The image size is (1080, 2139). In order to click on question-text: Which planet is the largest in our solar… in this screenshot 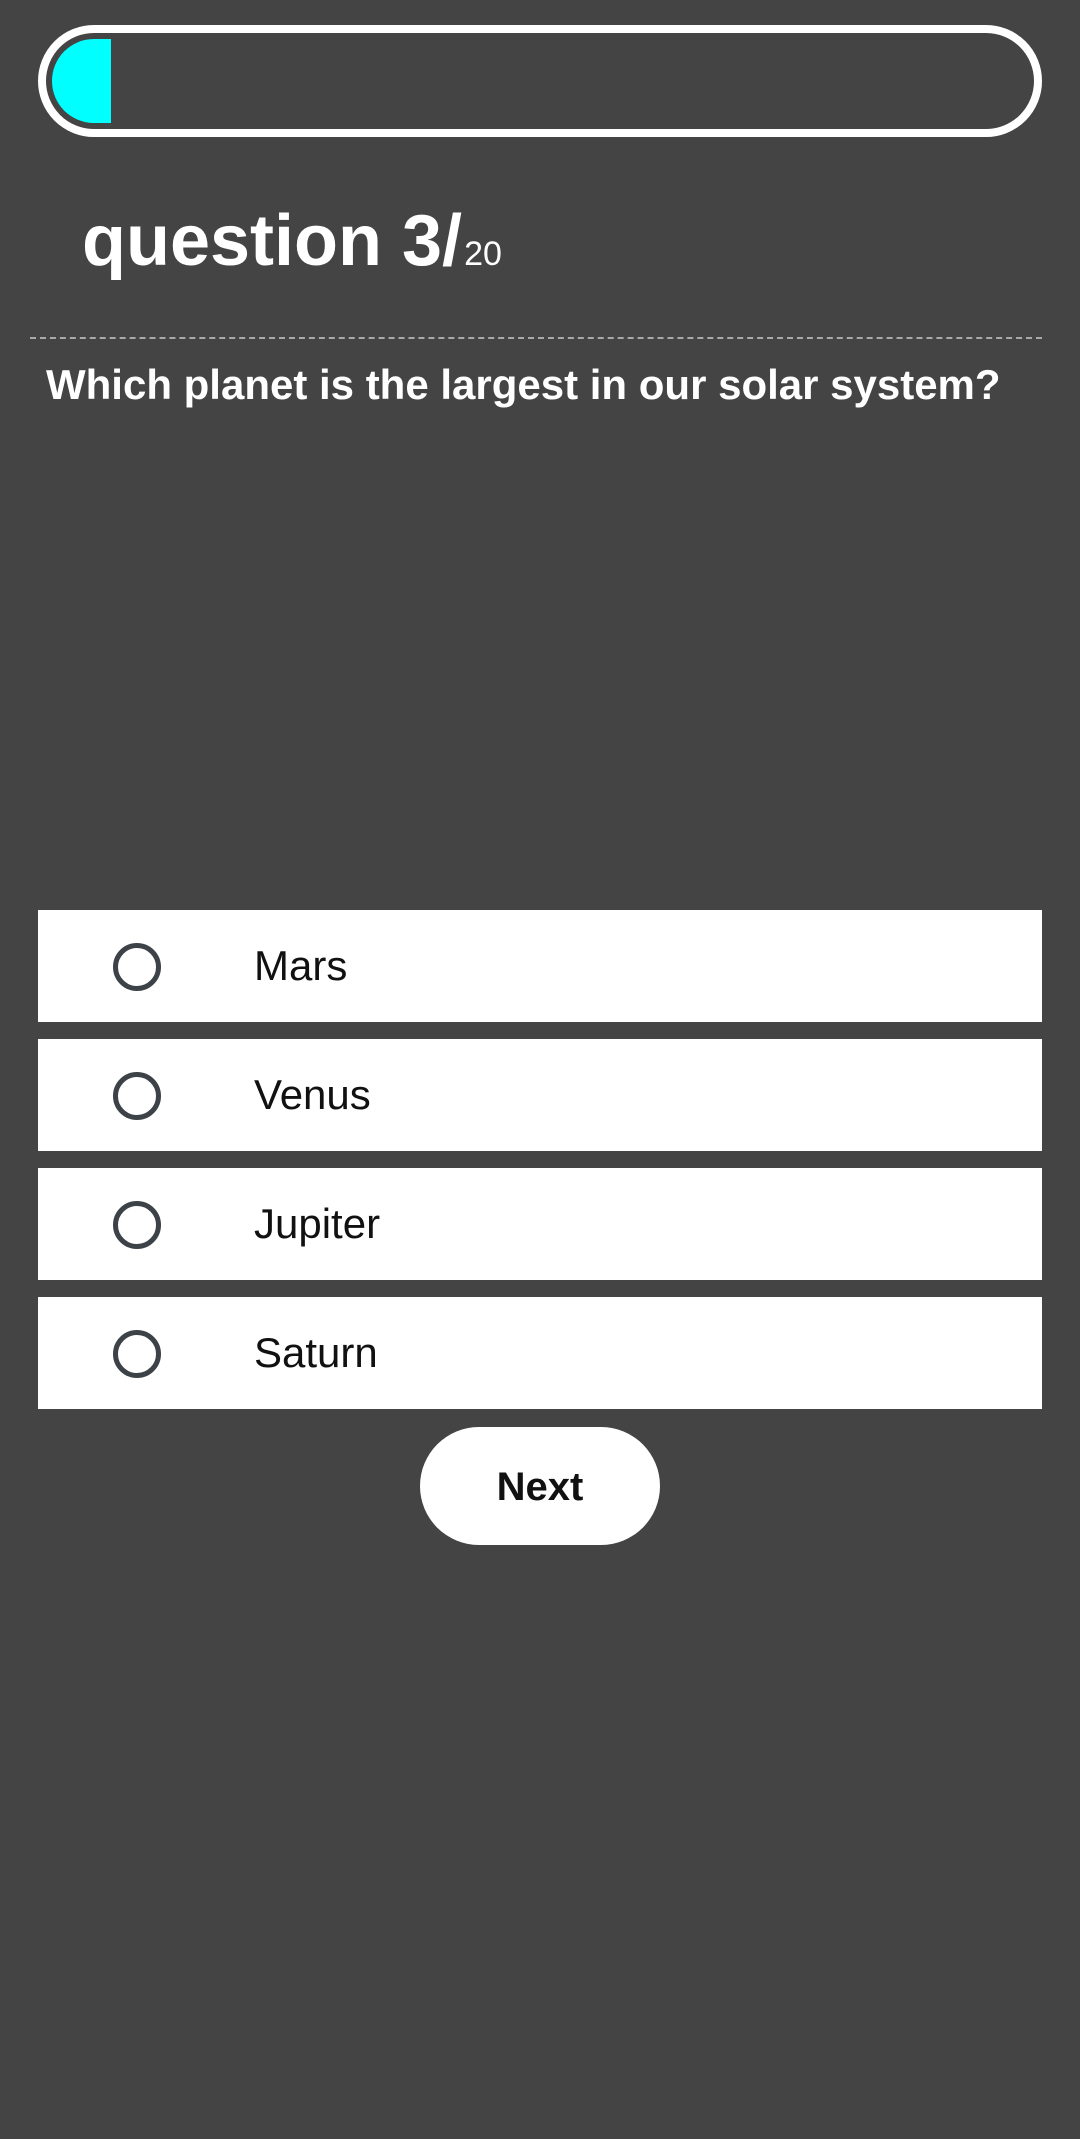, I will do `click(523, 384)`.